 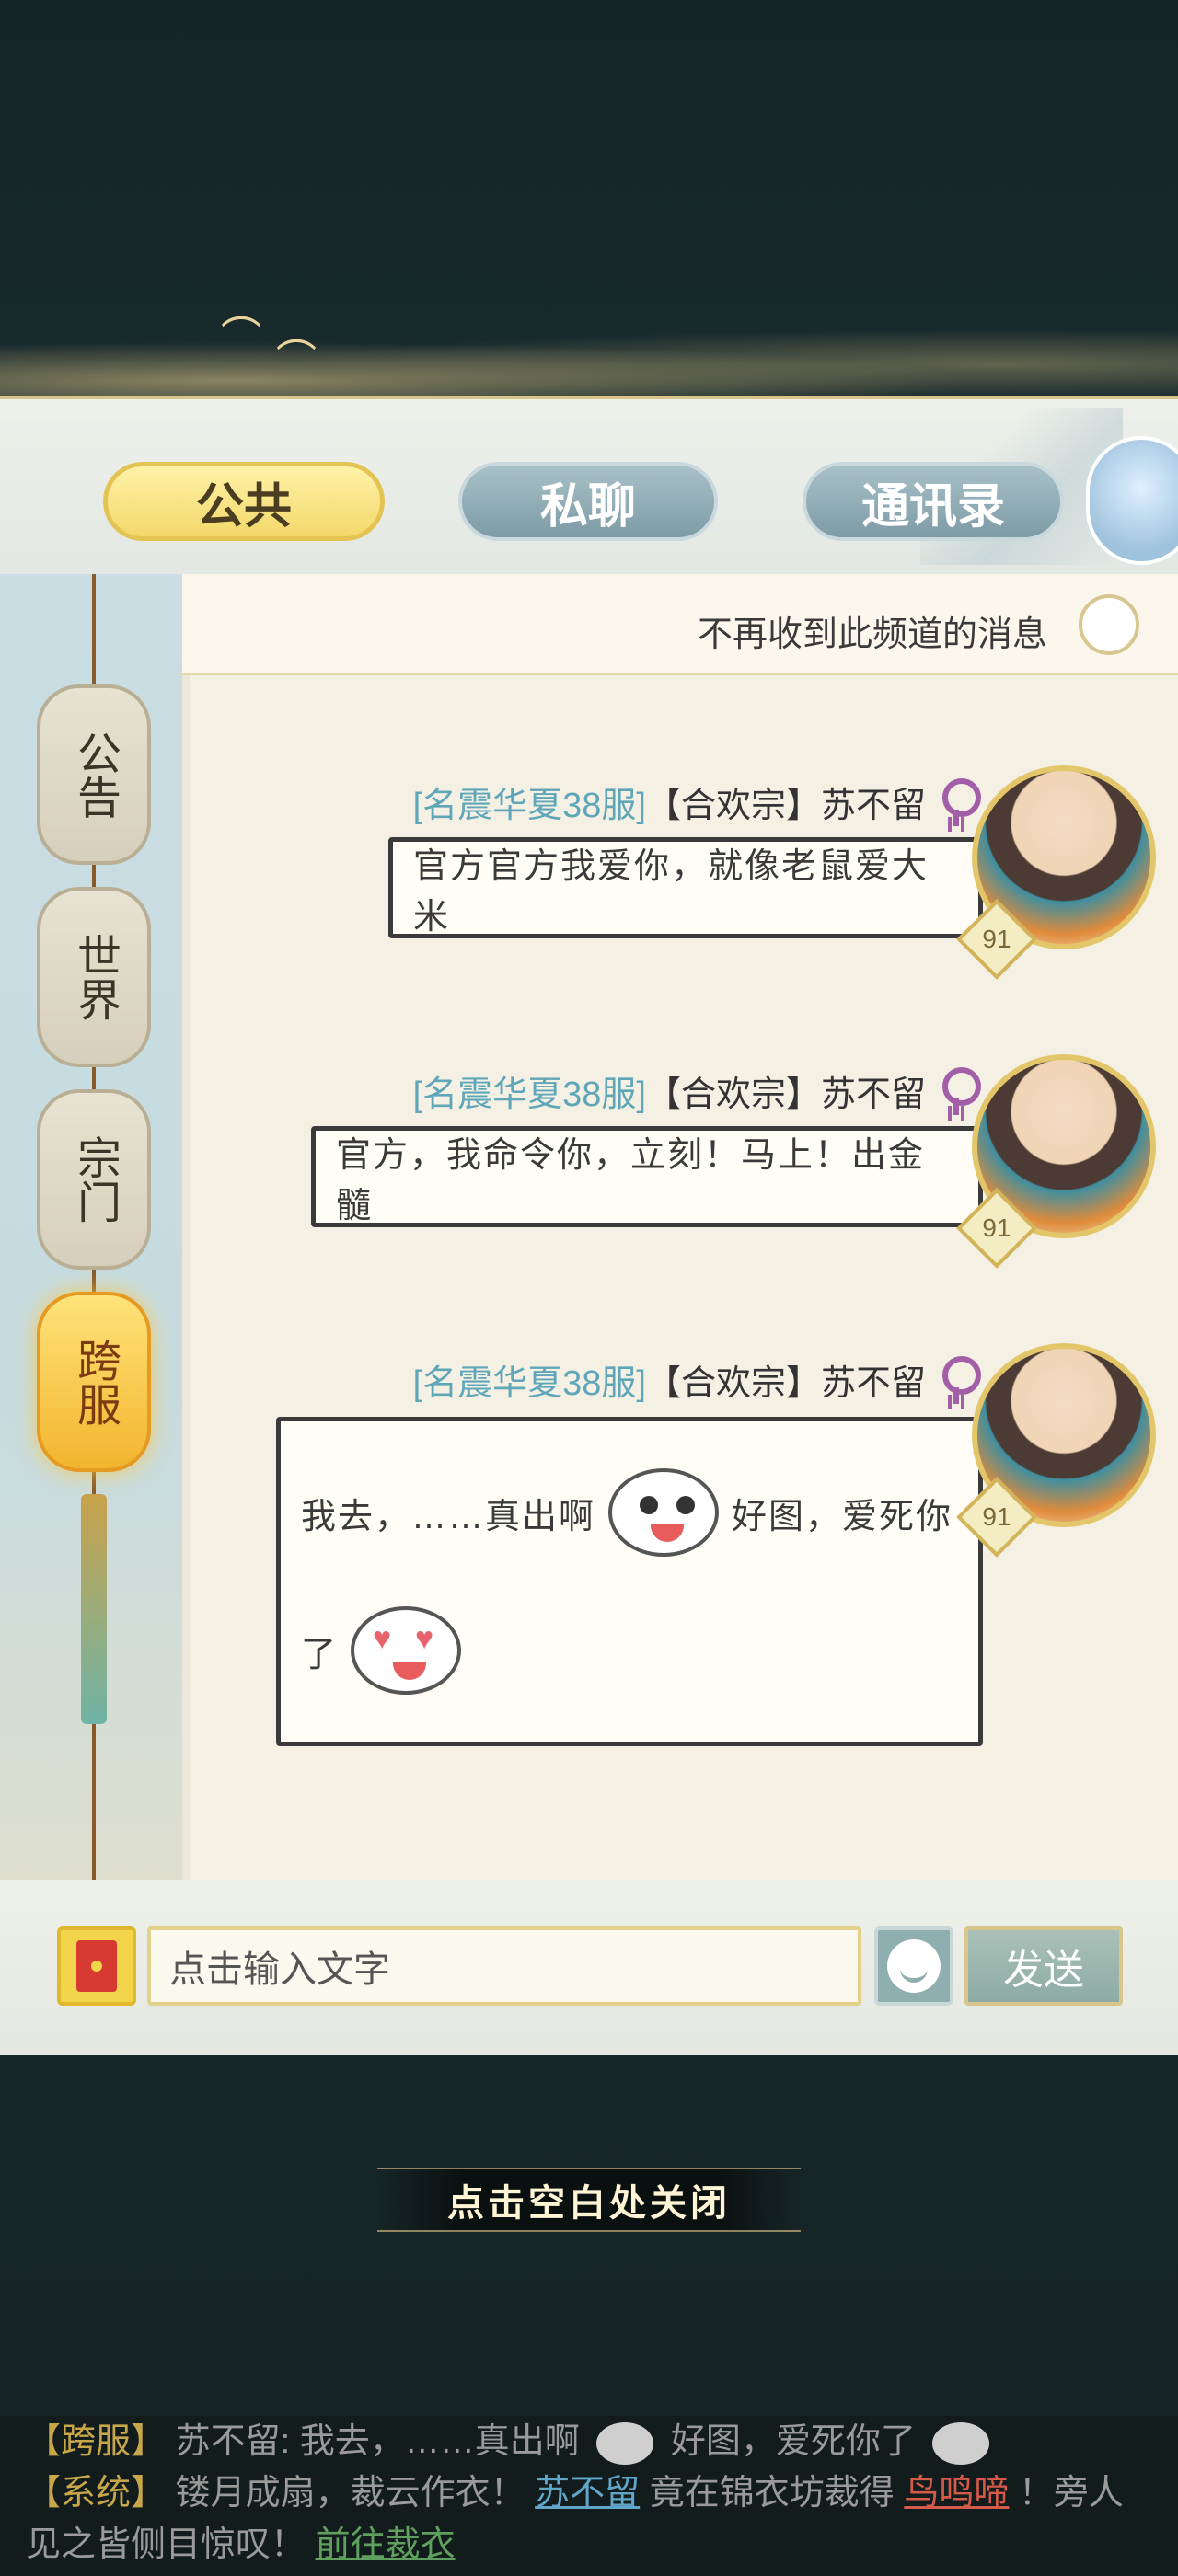 I want to click on channel-sect: 宗门, so click(x=94, y=1179).